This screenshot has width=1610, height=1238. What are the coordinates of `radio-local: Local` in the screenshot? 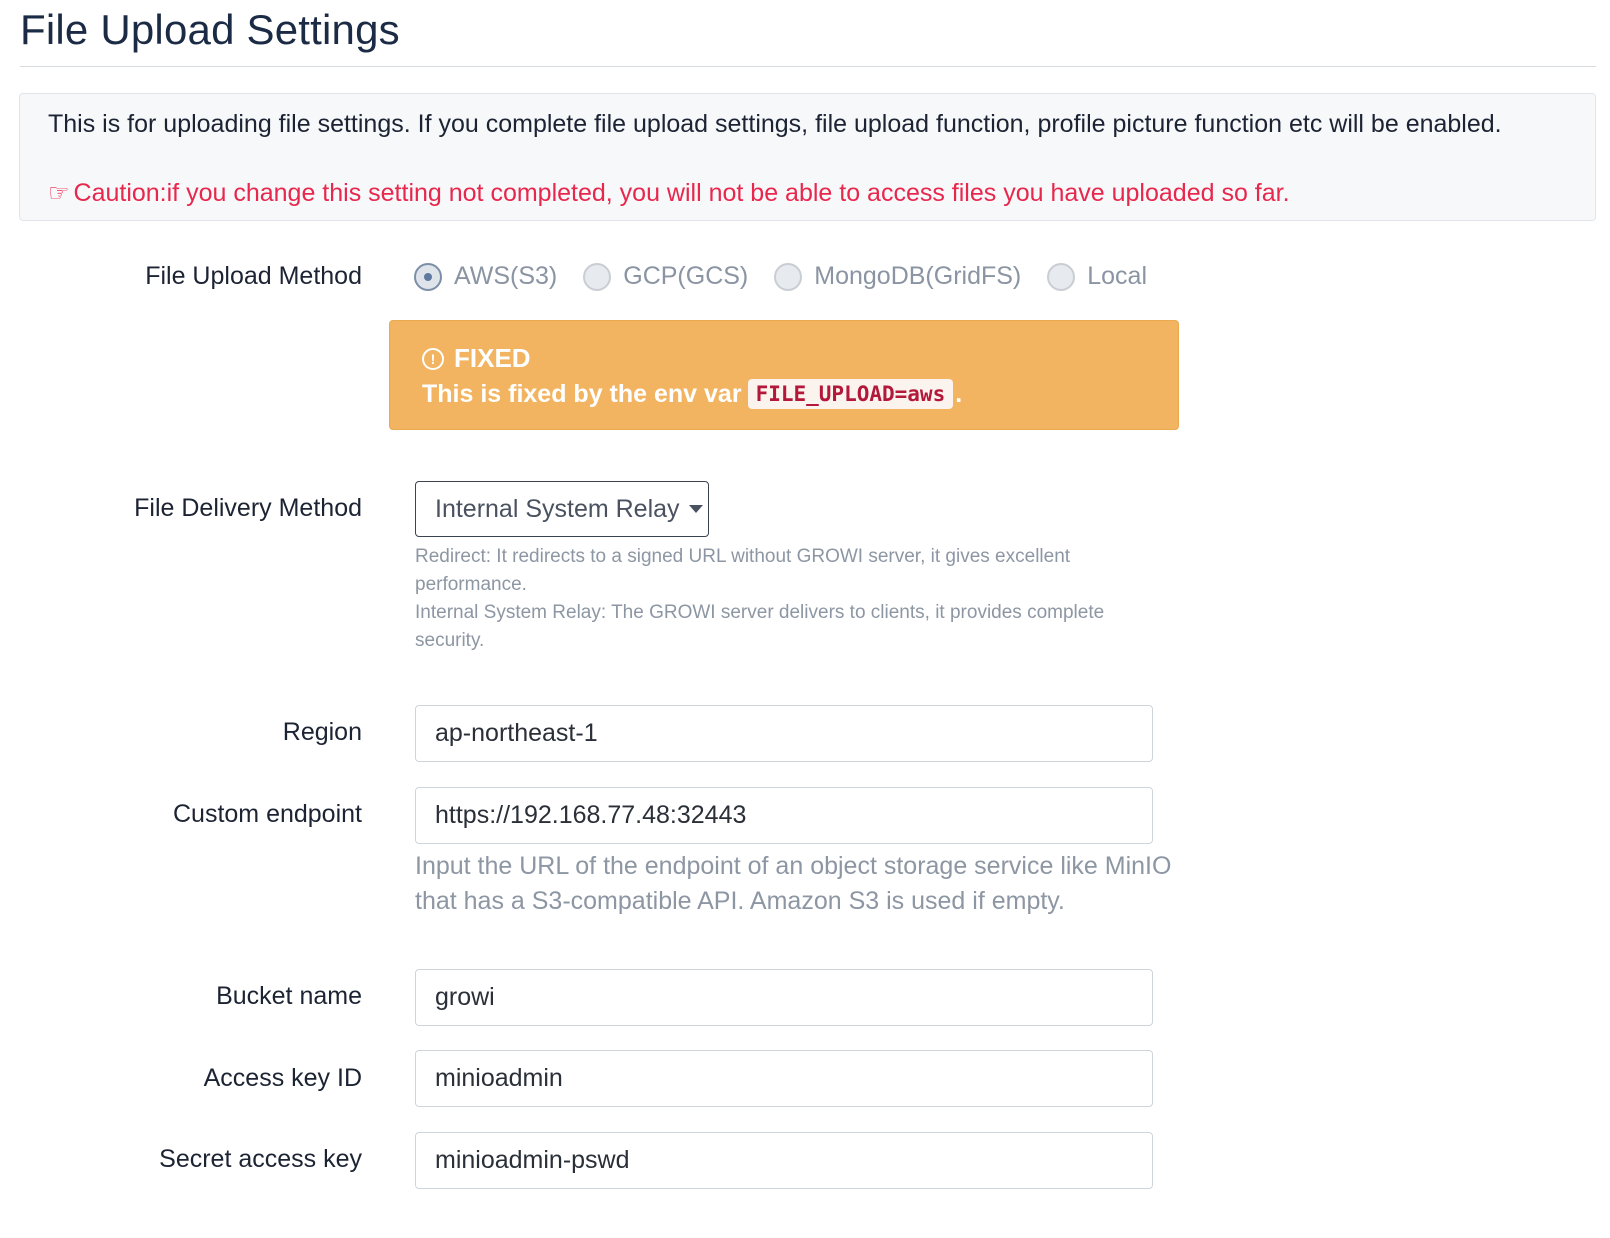 It's located at (1097, 276).